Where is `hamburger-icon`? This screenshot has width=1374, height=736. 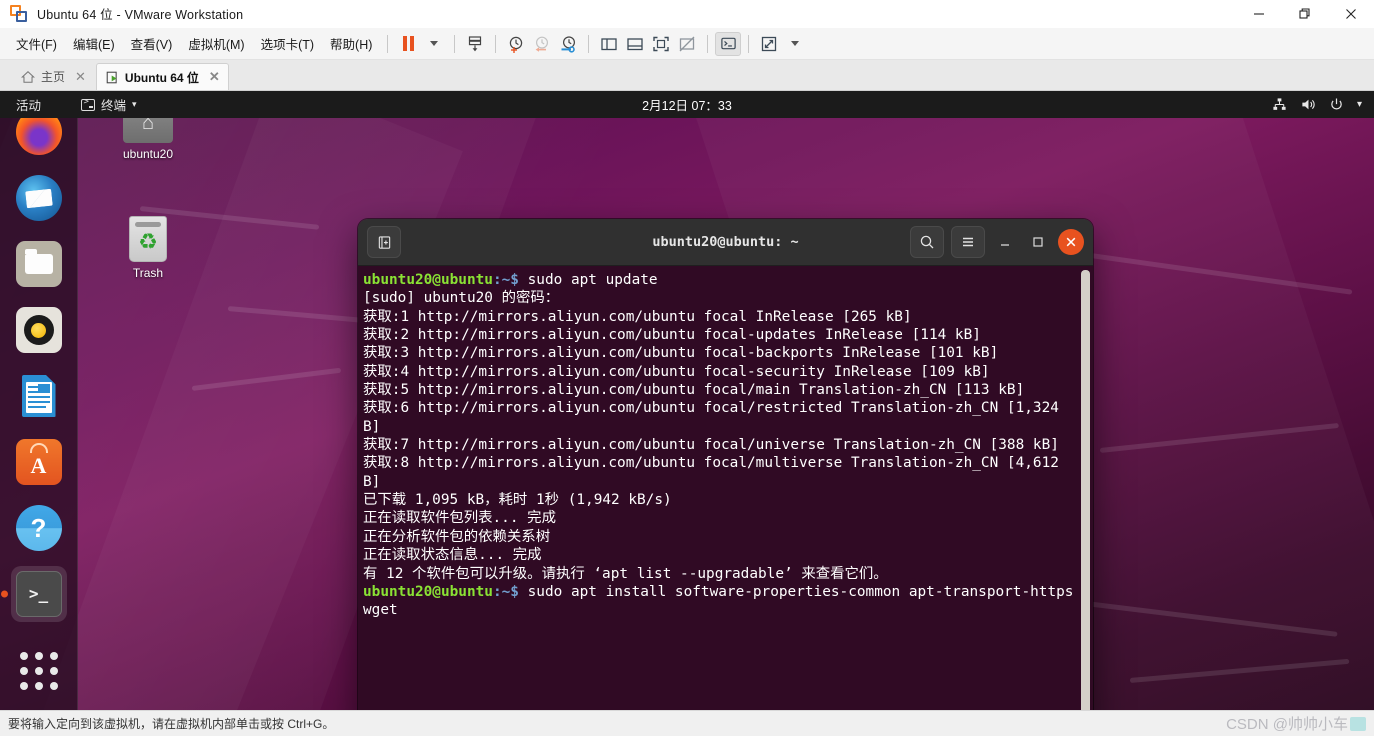 hamburger-icon is located at coordinates (968, 242).